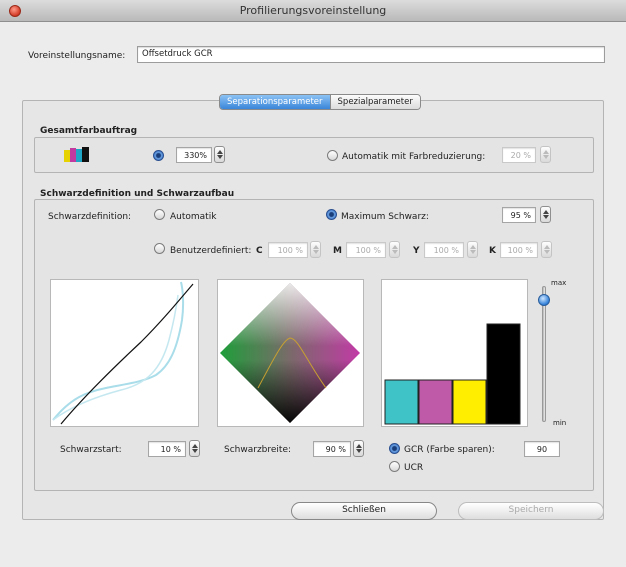  What do you see at coordinates (89, 131) in the screenshot?
I see `total-ink-heading: Gesamtfarbauftrag` at bounding box center [89, 131].